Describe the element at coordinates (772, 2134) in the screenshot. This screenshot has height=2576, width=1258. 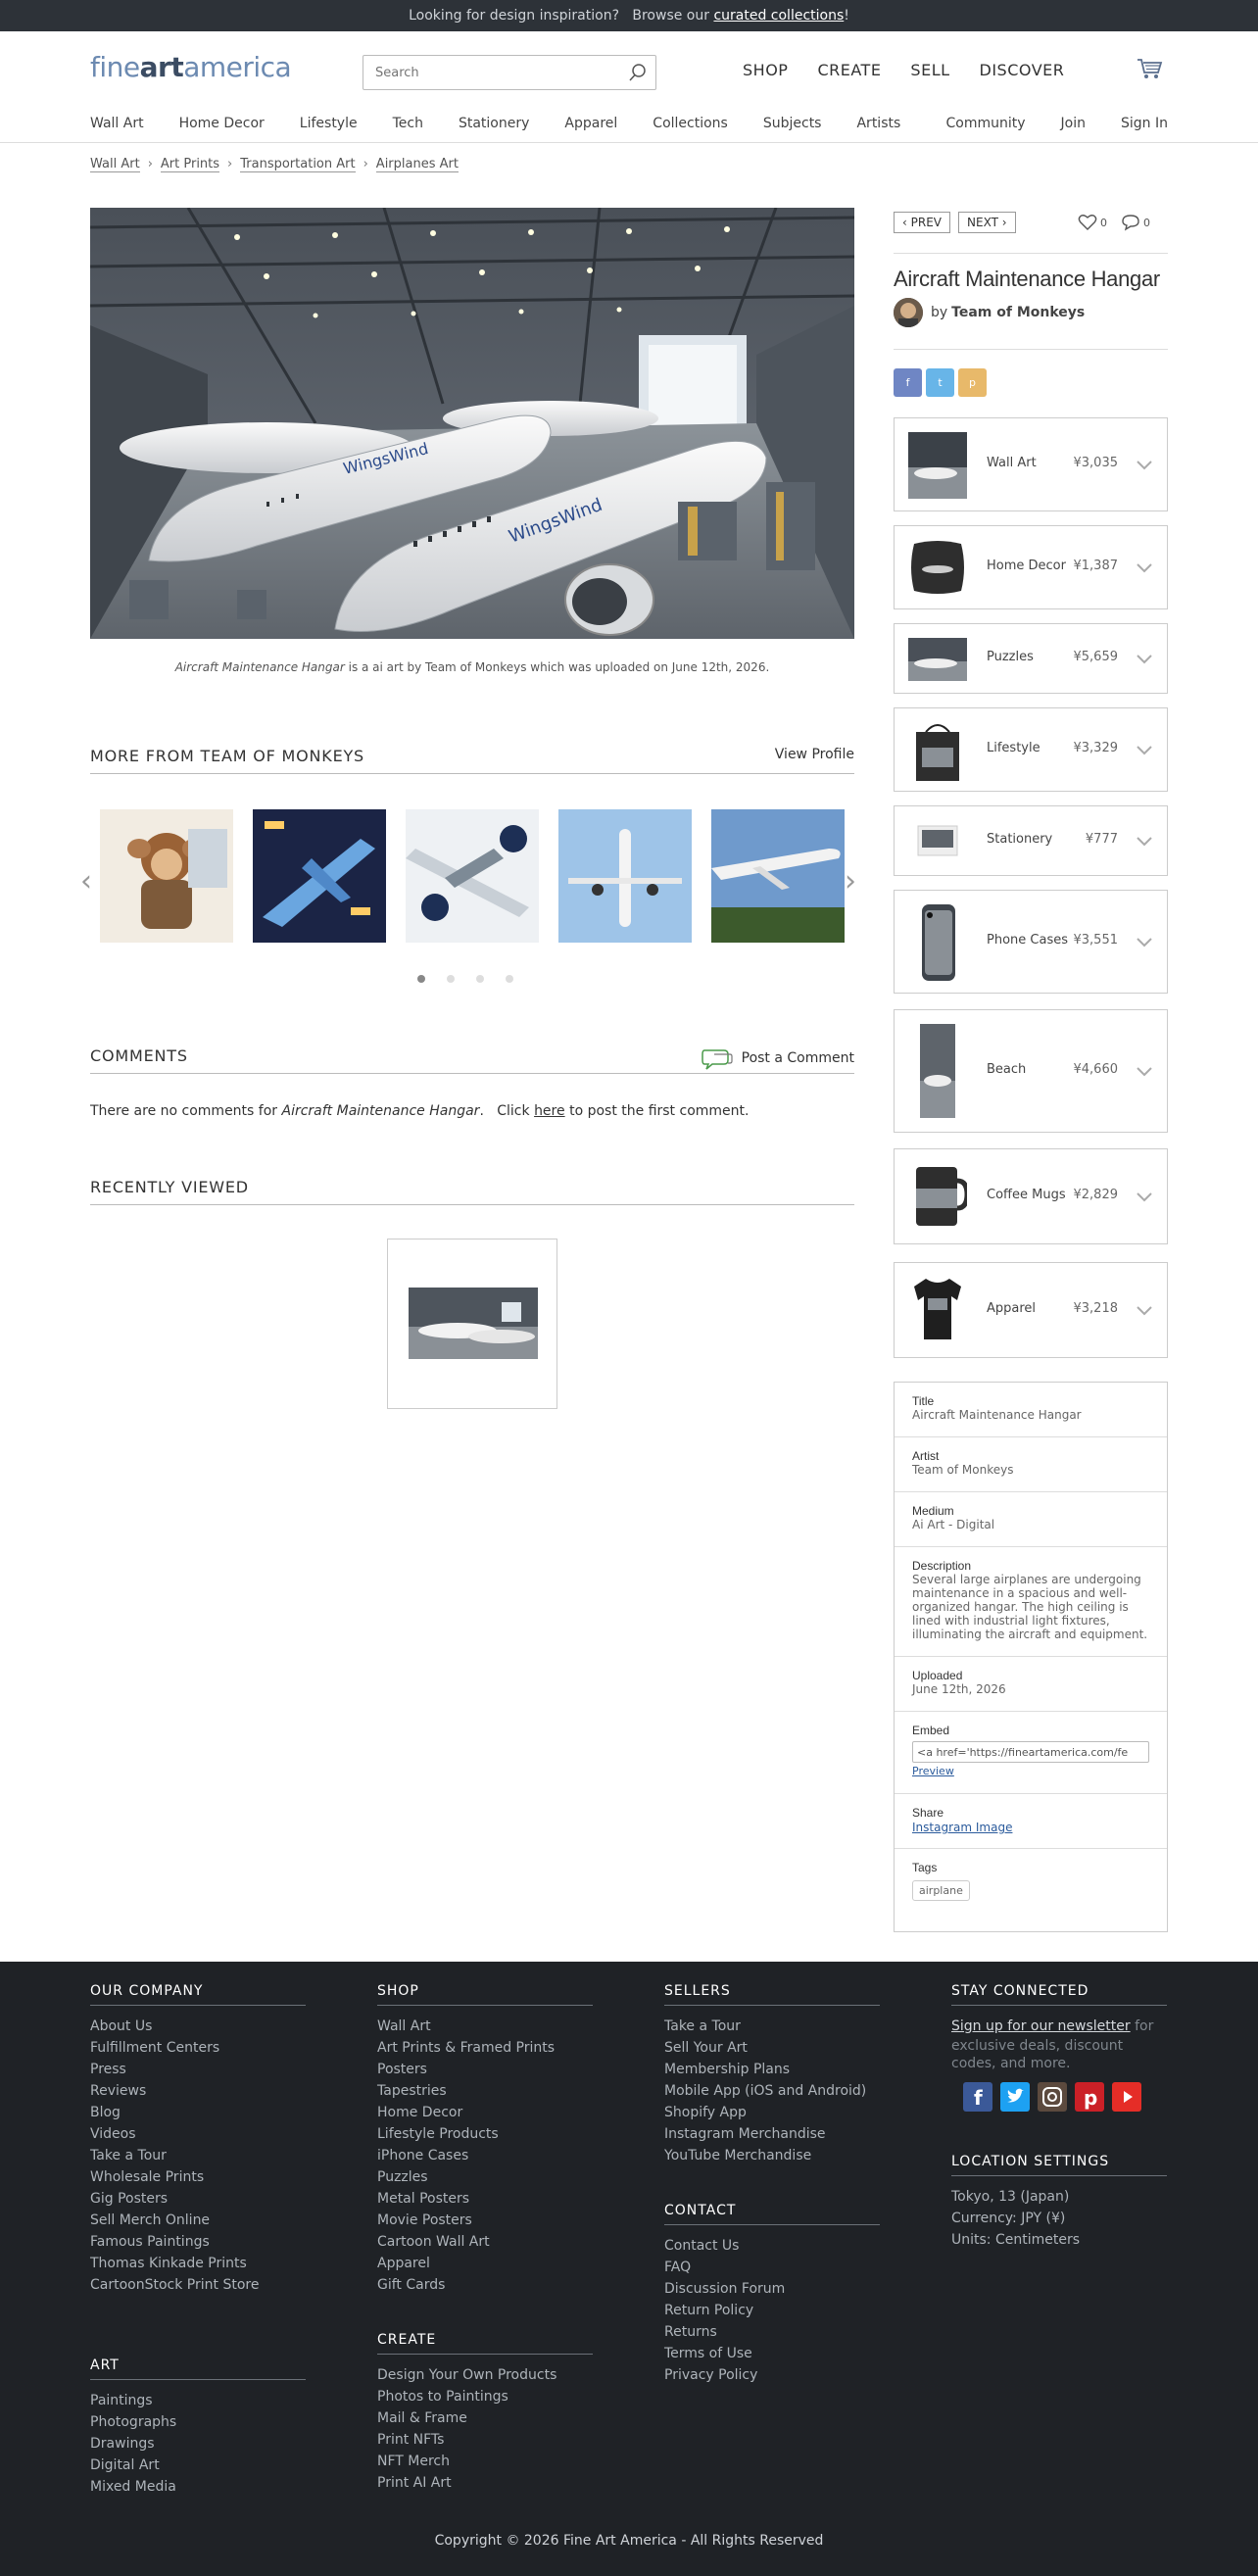
I see `footer-link: Instagram Merchandise` at that location.